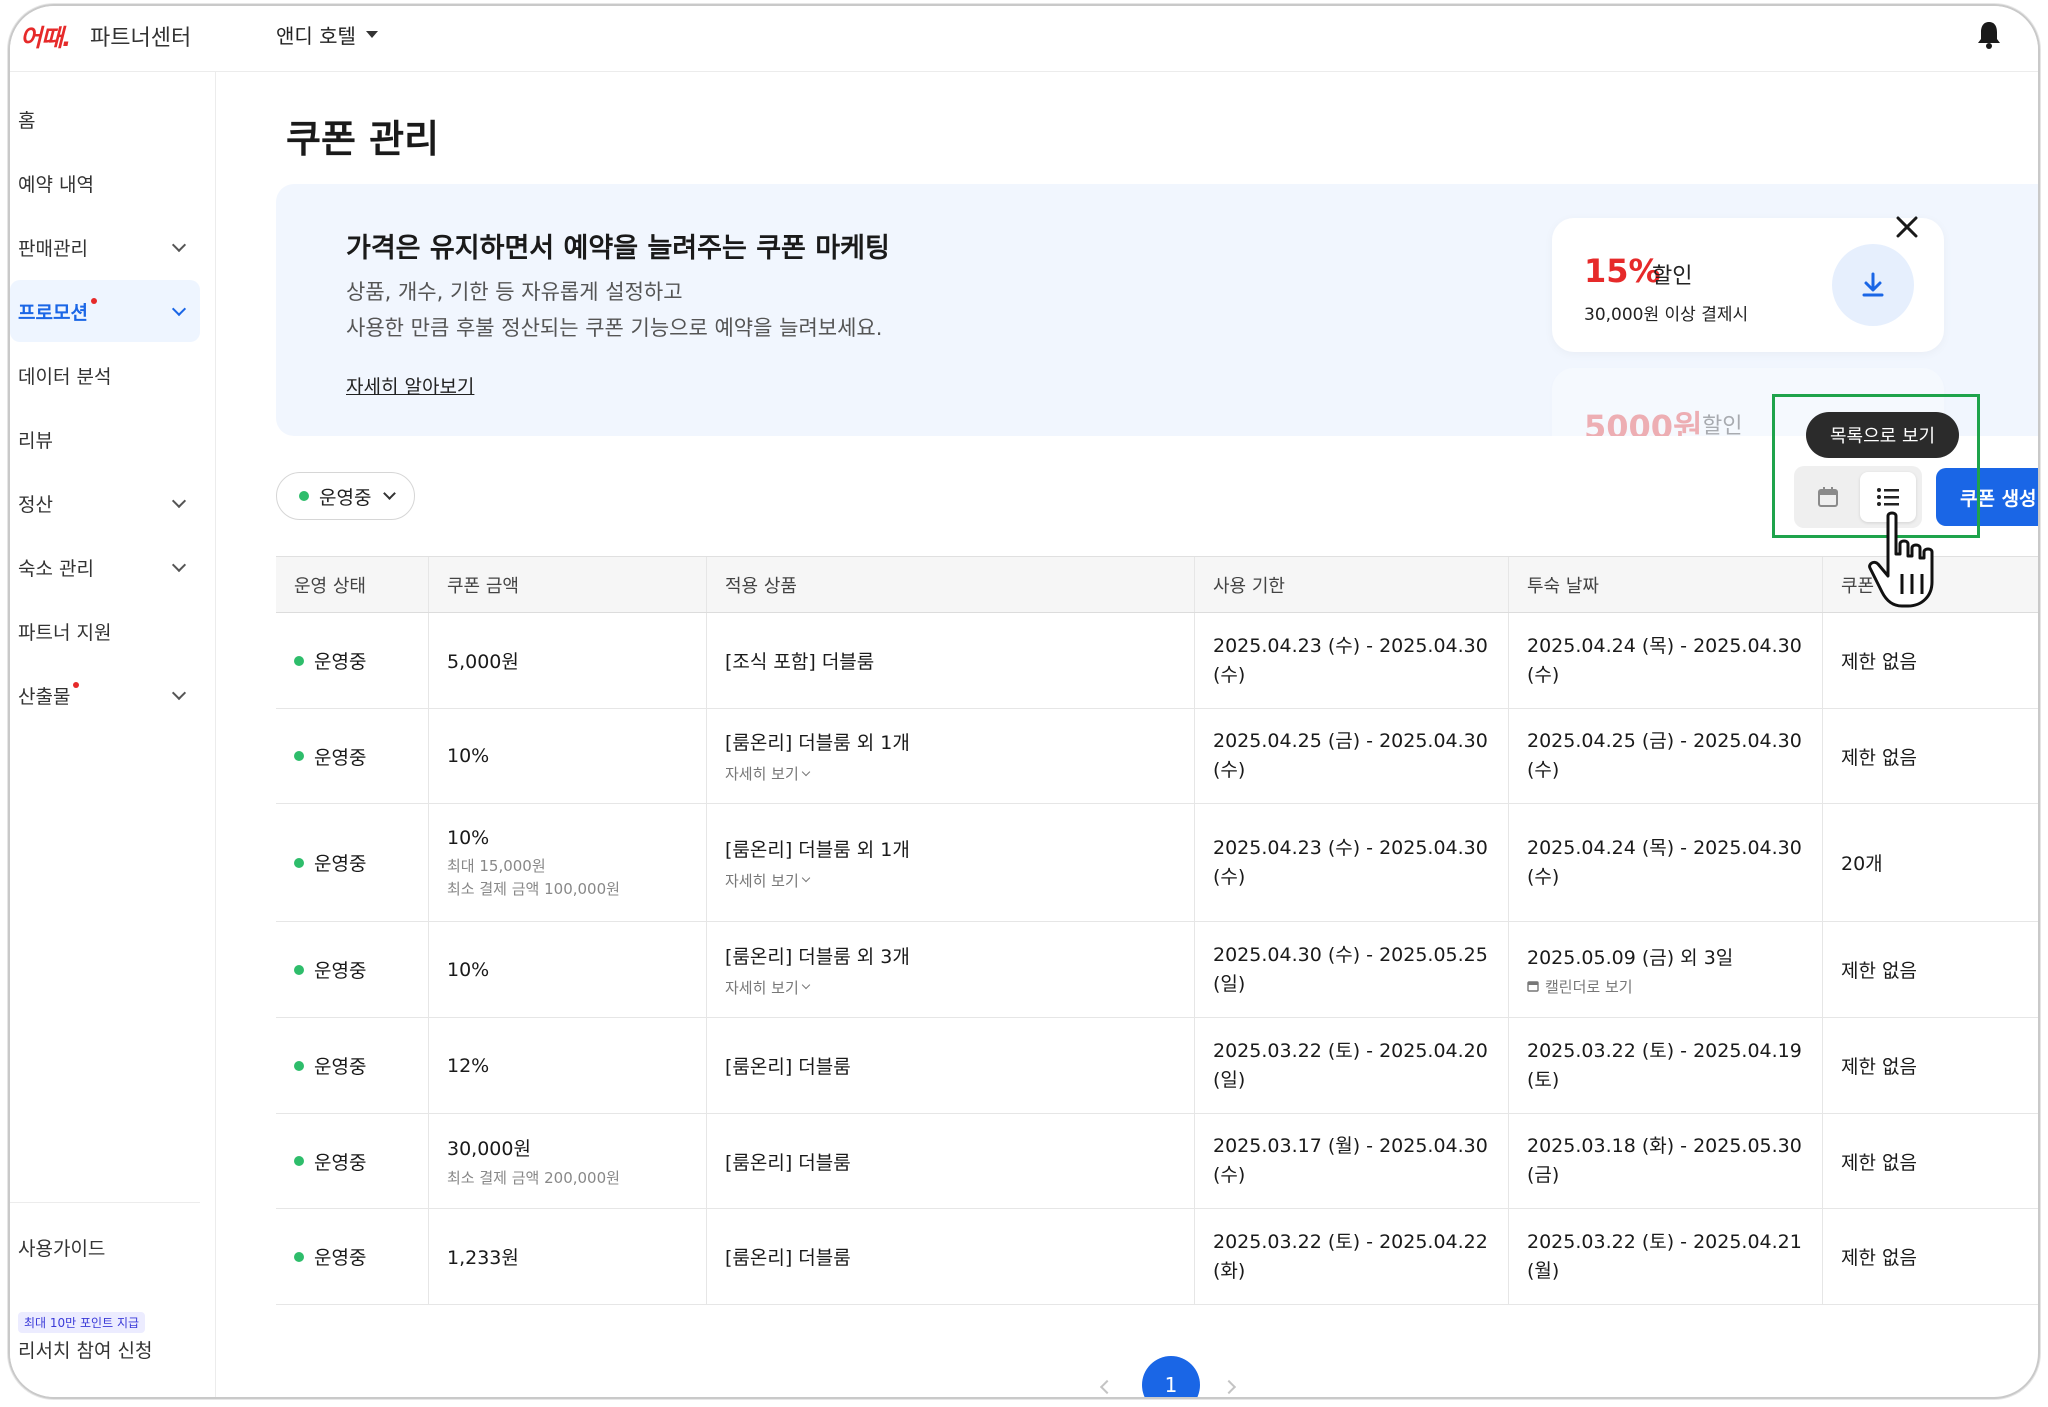  I want to click on status-filter-label: 운영중, so click(345, 497).